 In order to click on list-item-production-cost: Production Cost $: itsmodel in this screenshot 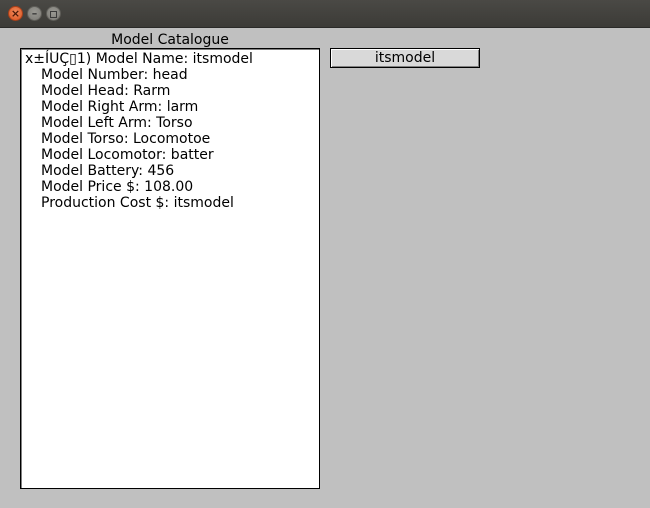, I will do `click(172, 203)`.